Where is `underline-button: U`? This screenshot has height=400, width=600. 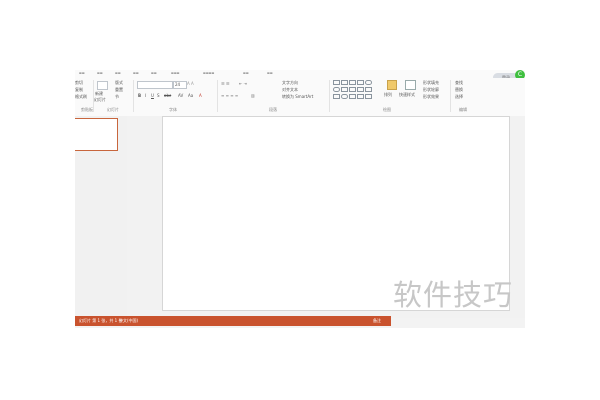 underline-button: U is located at coordinates (152, 95).